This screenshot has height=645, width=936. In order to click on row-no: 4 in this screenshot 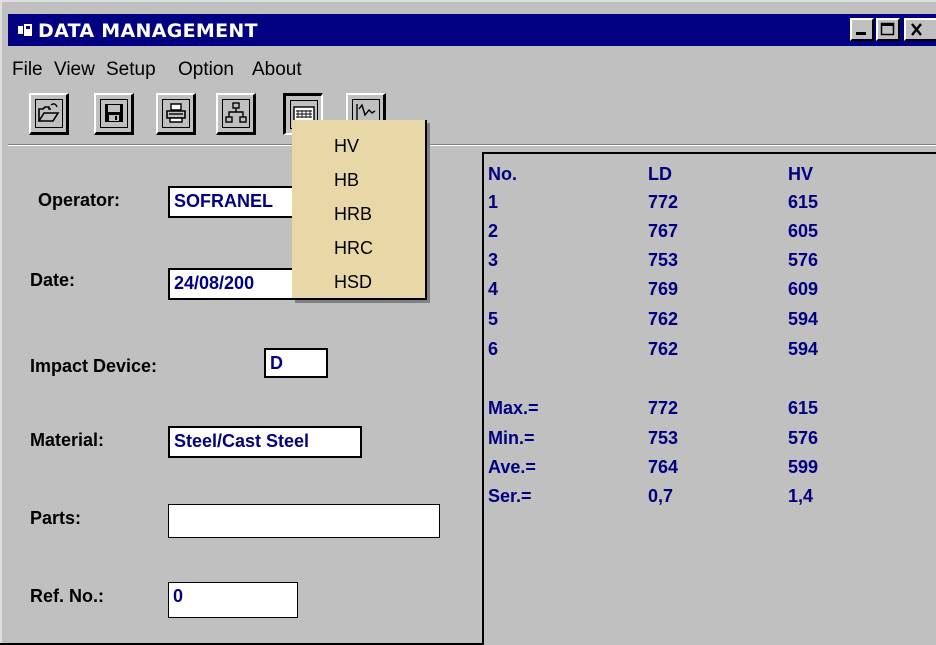, I will do `click(493, 289)`.